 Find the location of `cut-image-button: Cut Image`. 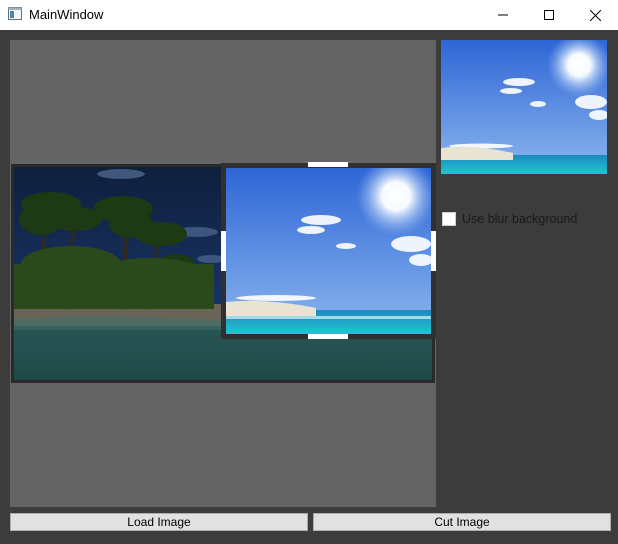

cut-image-button: Cut Image is located at coordinates (462, 522).